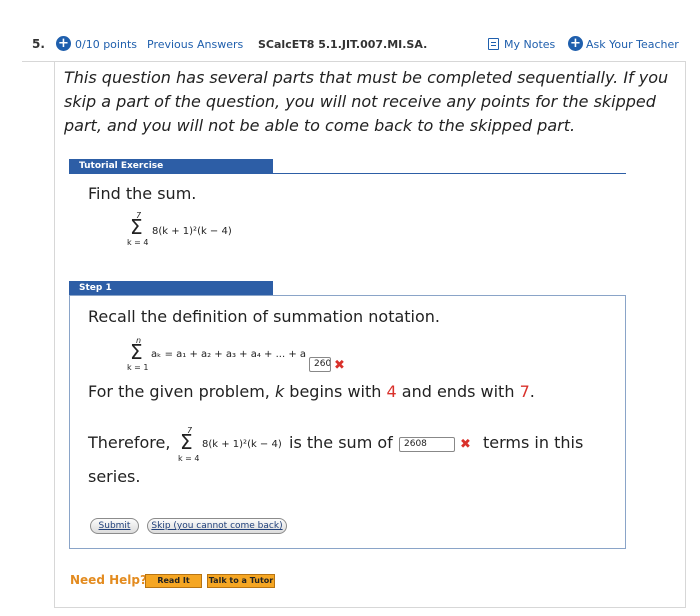  I want to click on def-lower: k = 1, so click(138, 367).